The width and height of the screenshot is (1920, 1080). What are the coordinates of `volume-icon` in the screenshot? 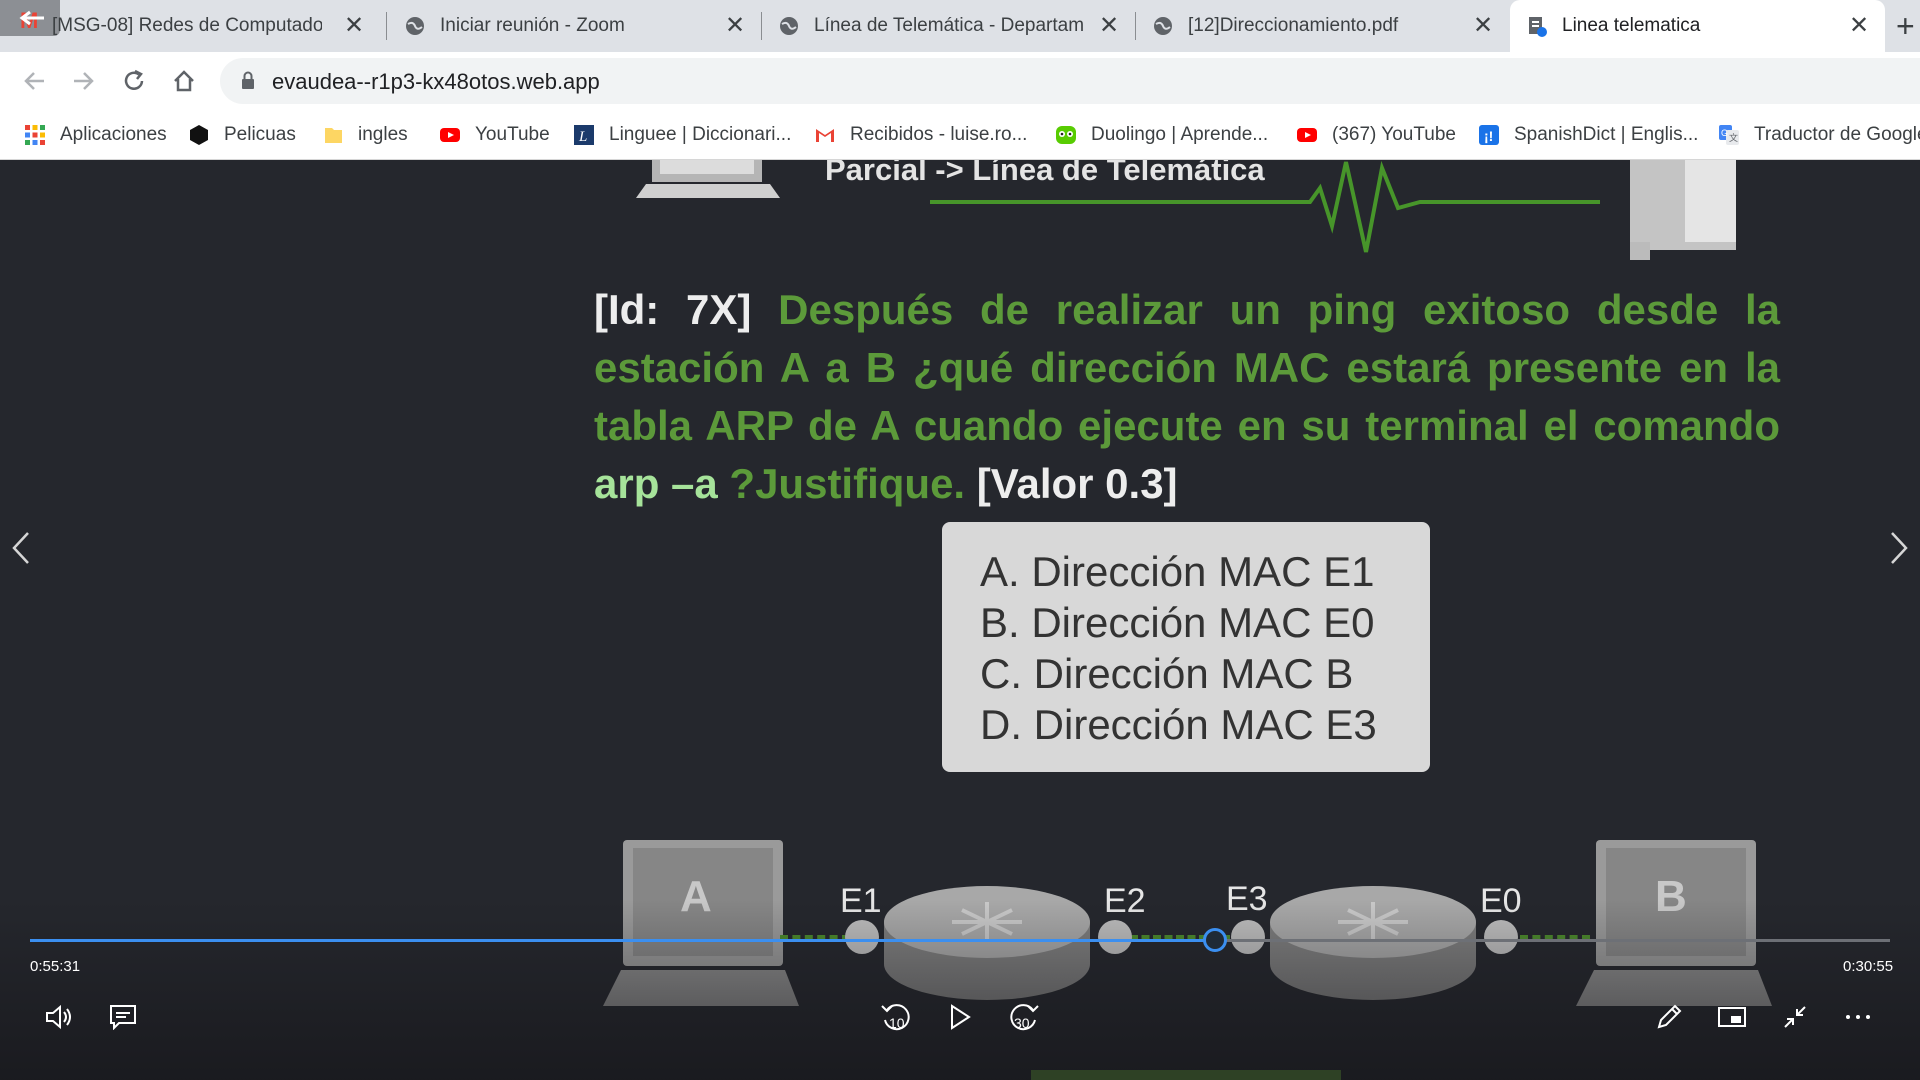 It's located at (58, 1017).